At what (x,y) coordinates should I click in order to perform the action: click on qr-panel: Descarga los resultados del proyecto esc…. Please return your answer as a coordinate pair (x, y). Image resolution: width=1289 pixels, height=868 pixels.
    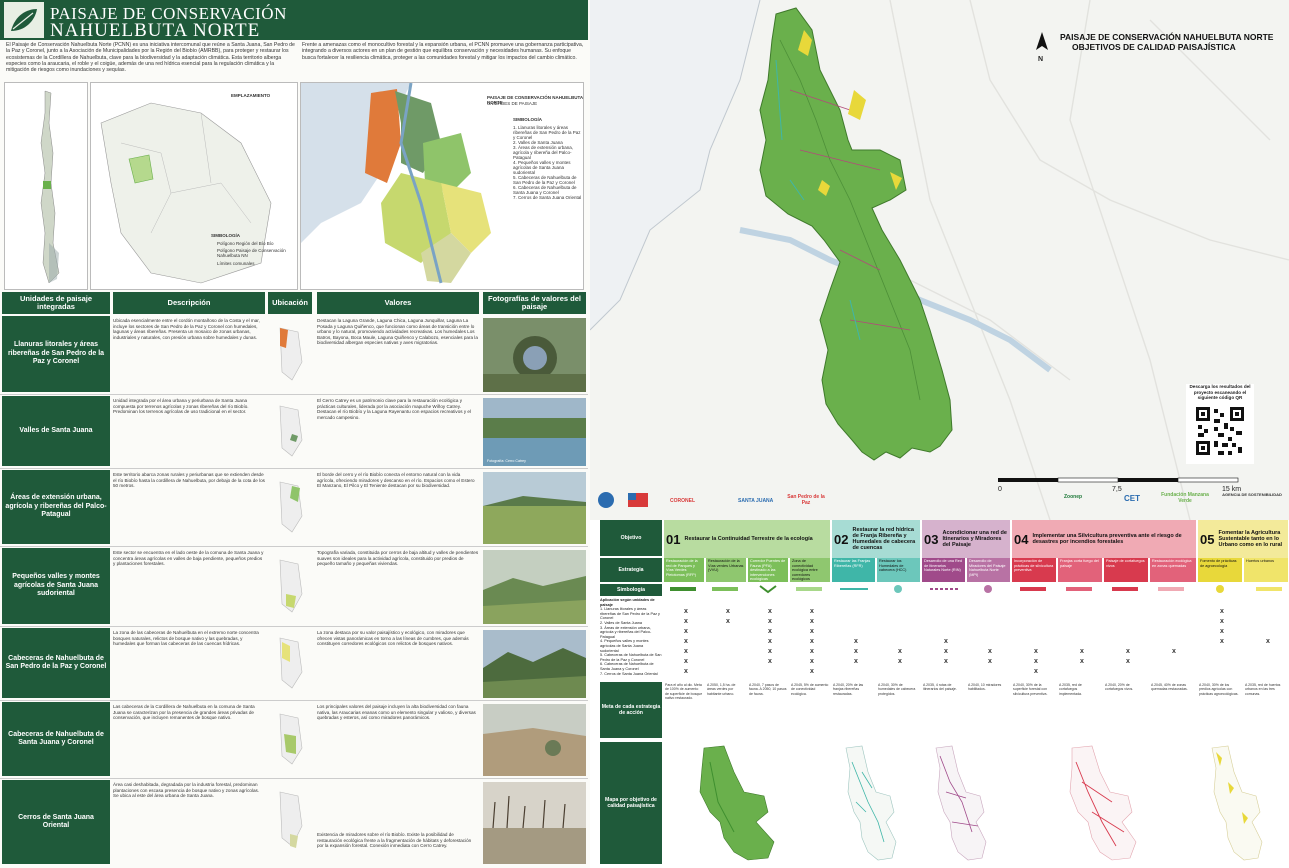
    Looking at the image, I should click on (1220, 424).